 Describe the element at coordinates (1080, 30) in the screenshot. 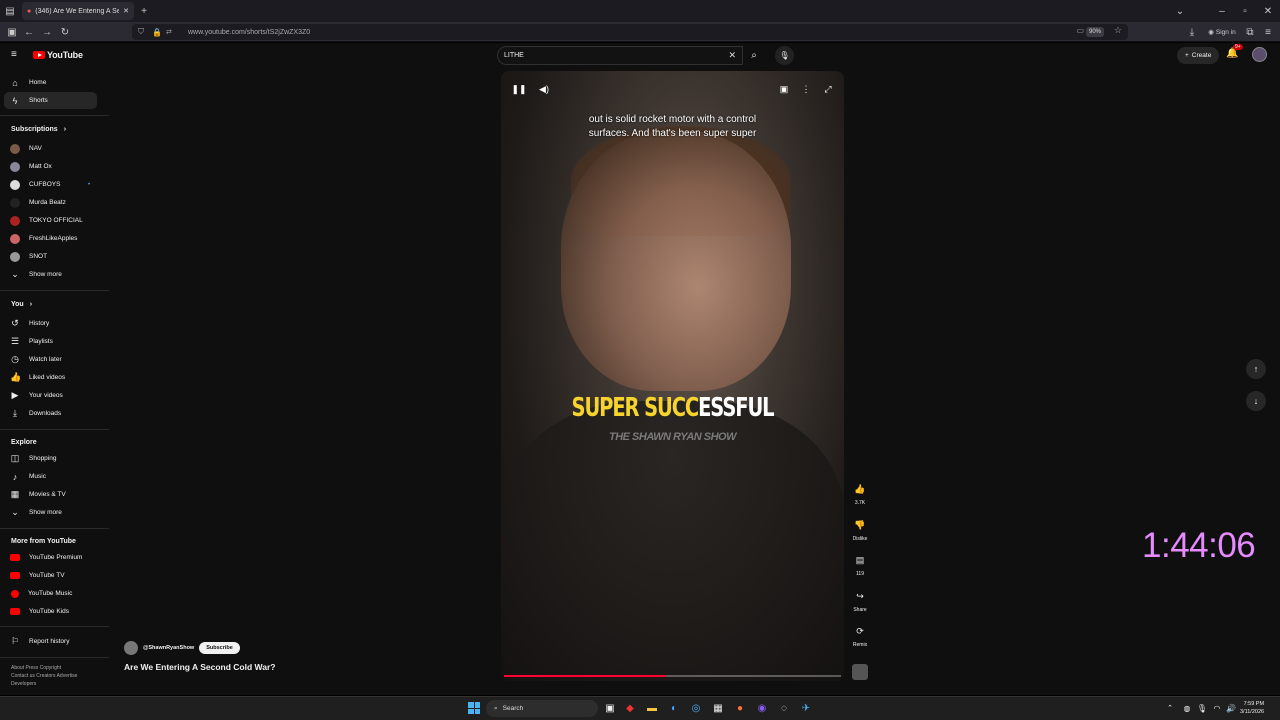

I see `reader-view-icon: ▭` at that location.